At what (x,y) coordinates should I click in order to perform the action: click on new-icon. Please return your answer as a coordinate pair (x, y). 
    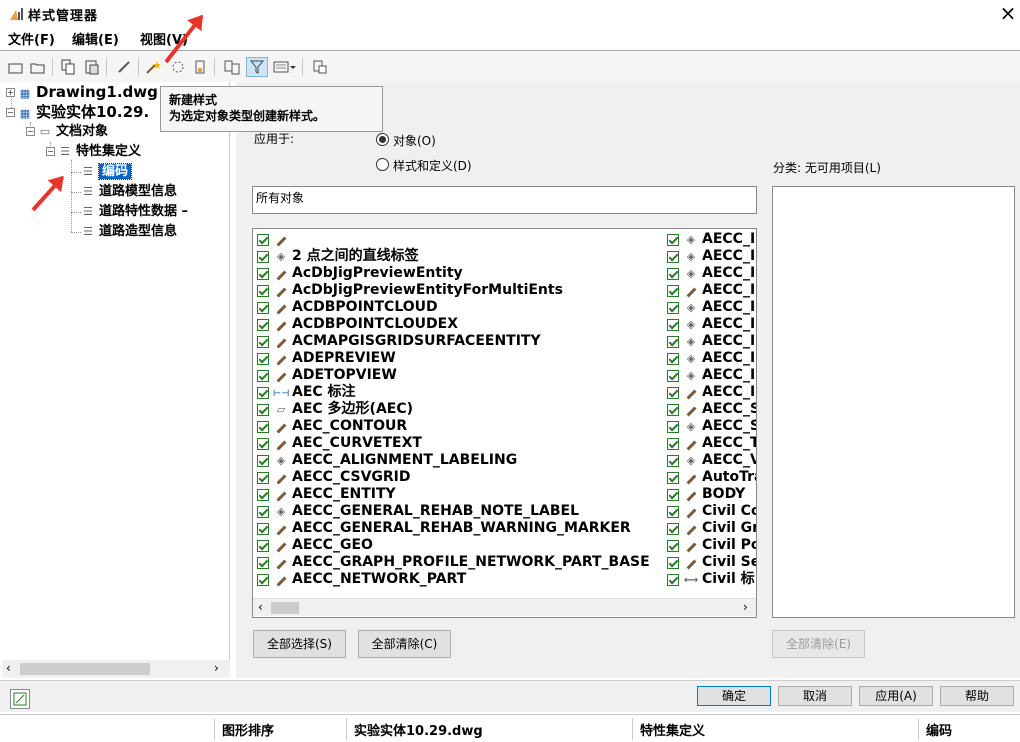
    Looking at the image, I should click on (16, 67).